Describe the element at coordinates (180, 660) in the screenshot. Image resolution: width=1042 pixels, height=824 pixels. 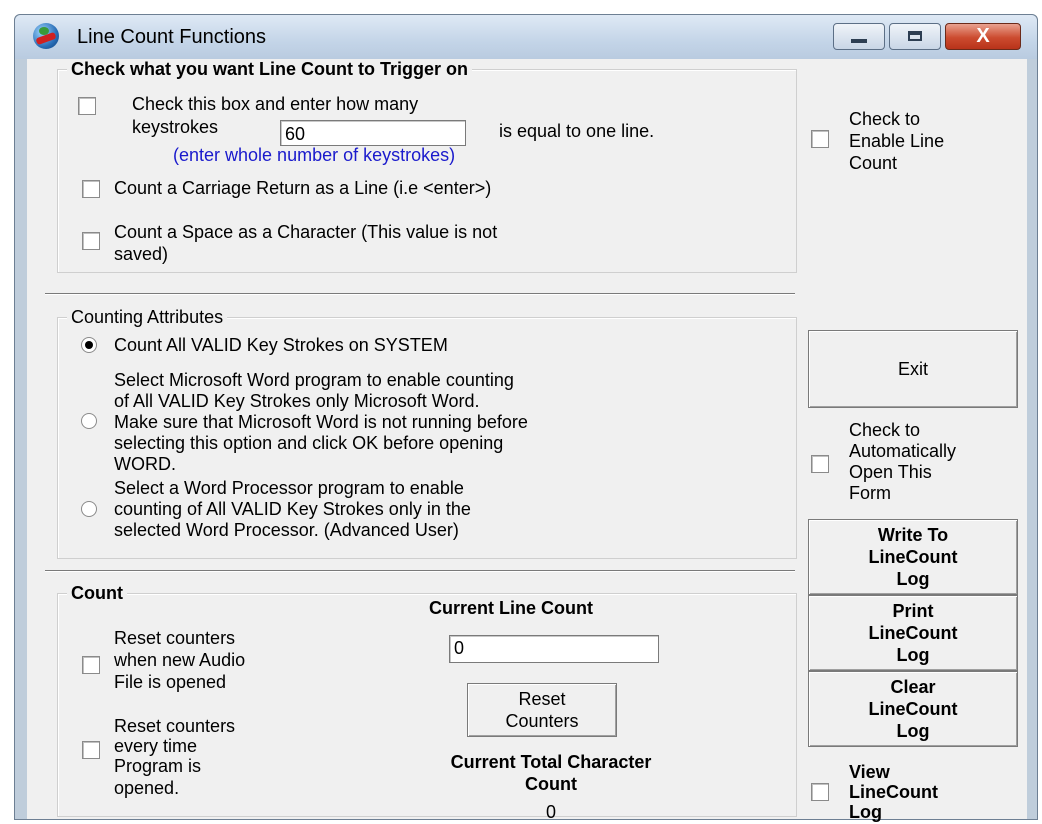
I see `reset-audio-label-line2: when new Audio` at that location.